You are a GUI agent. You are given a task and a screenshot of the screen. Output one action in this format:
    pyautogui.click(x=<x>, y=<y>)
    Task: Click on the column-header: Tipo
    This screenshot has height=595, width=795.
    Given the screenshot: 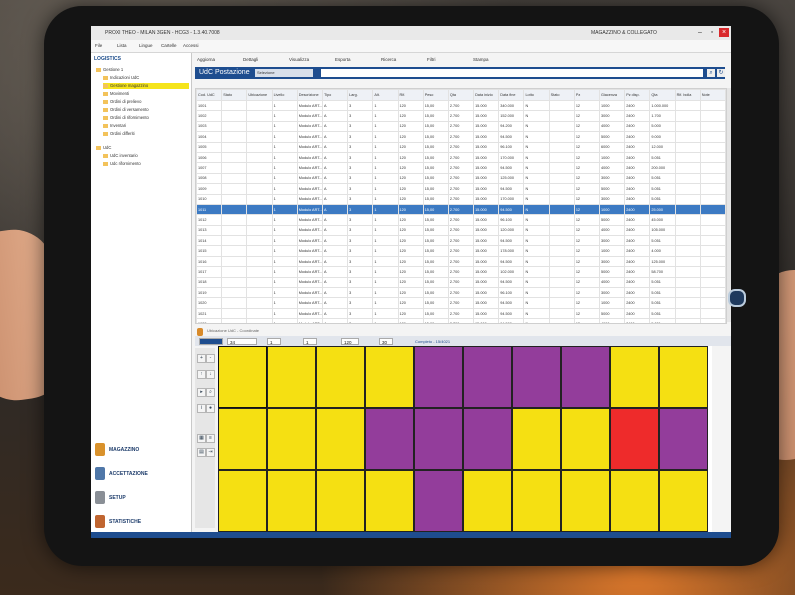 What is the action you would take?
    pyautogui.click(x=335, y=95)
    